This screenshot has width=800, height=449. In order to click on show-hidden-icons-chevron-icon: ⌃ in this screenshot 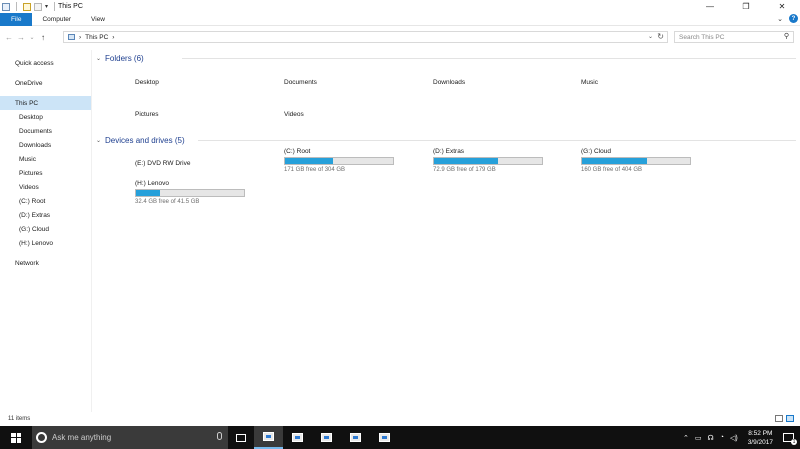, I will do `click(686, 438)`.